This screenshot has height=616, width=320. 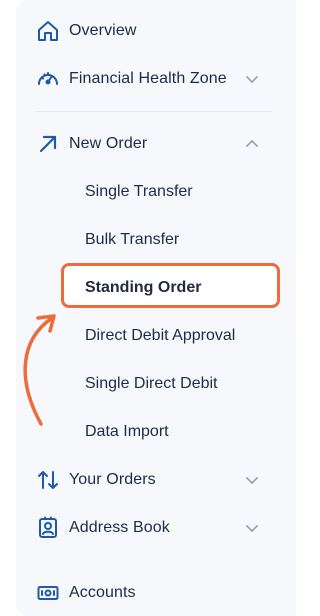 I want to click on contact-card-icon, so click(x=48, y=528).